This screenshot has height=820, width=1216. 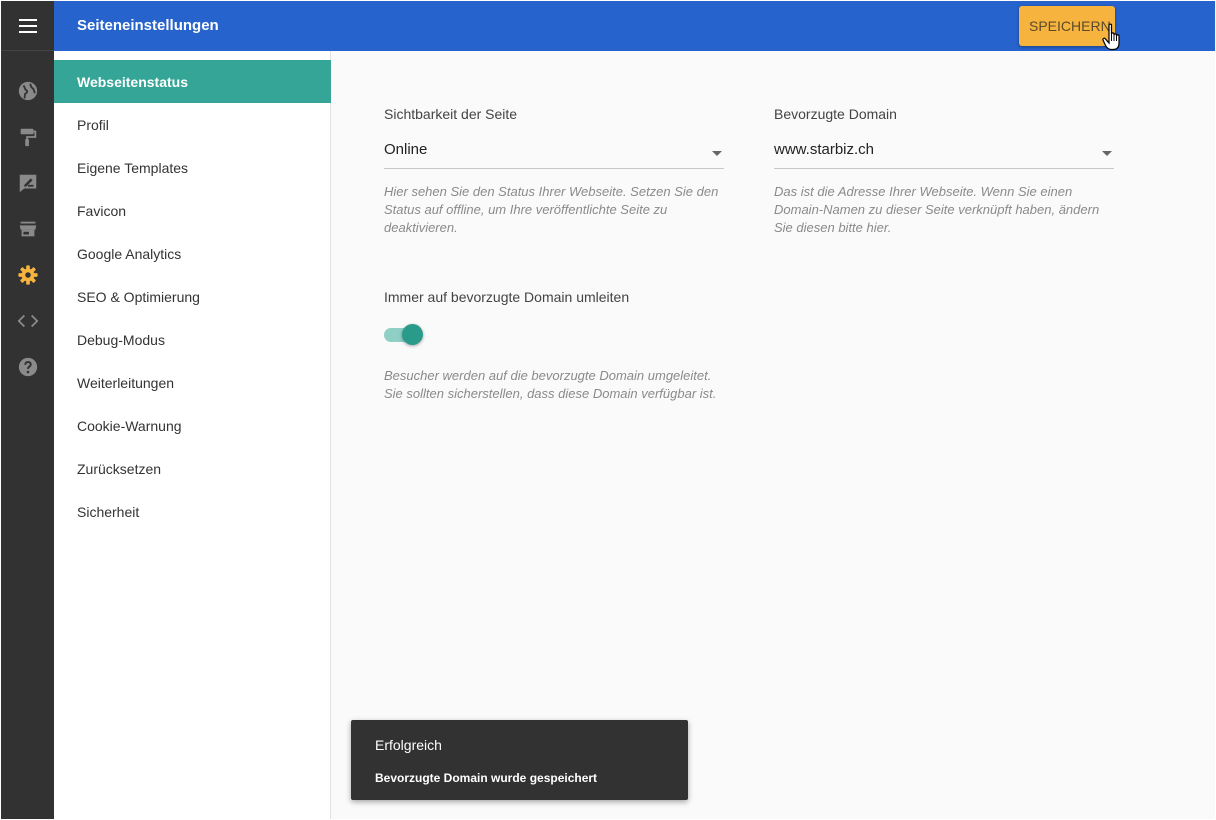 I want to click on hand-cursor-icon, so click(x=1111, y=37).